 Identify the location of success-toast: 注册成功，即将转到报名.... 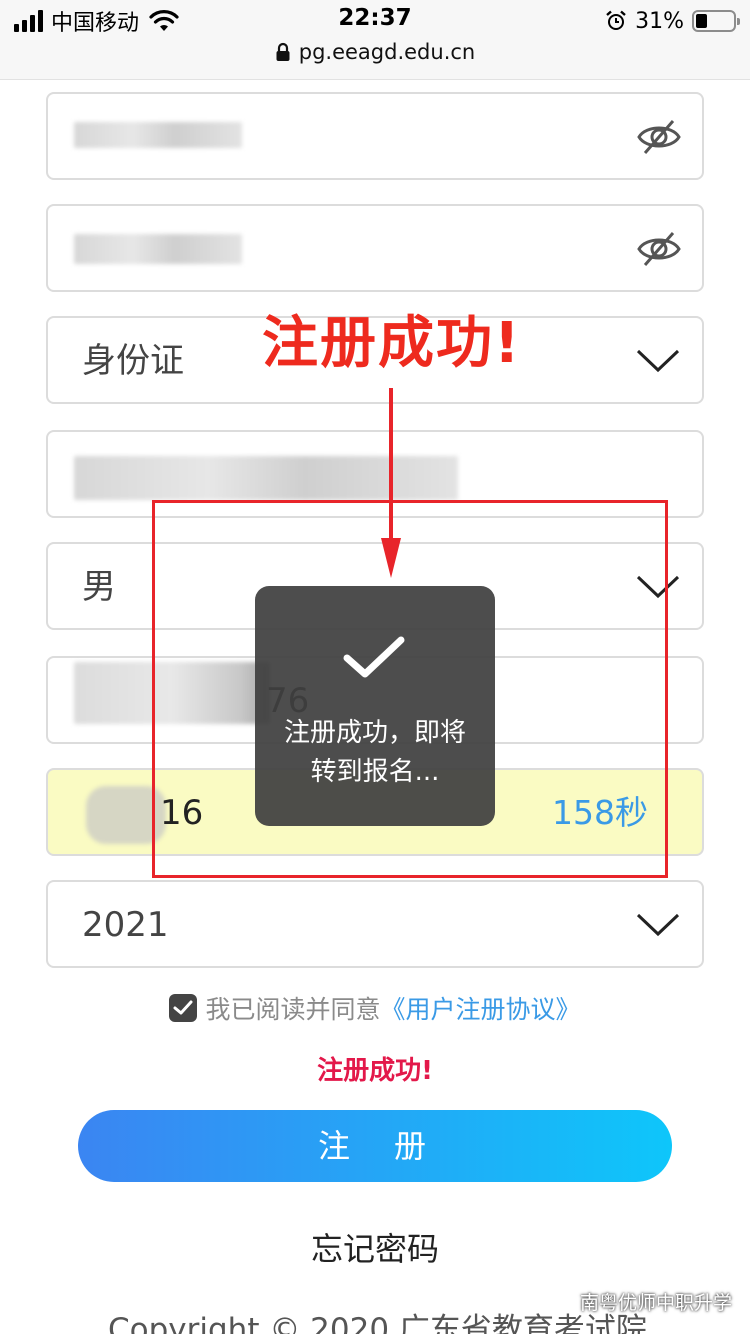
(375, 706).